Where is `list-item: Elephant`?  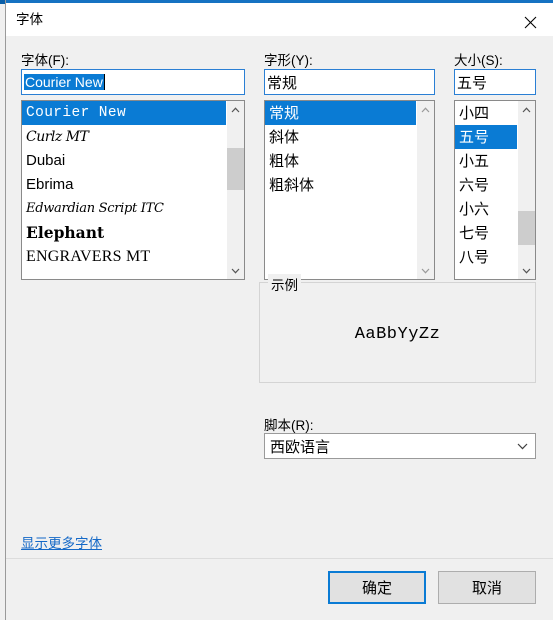 list-item: Elephant is located at coordinates (124, 233).